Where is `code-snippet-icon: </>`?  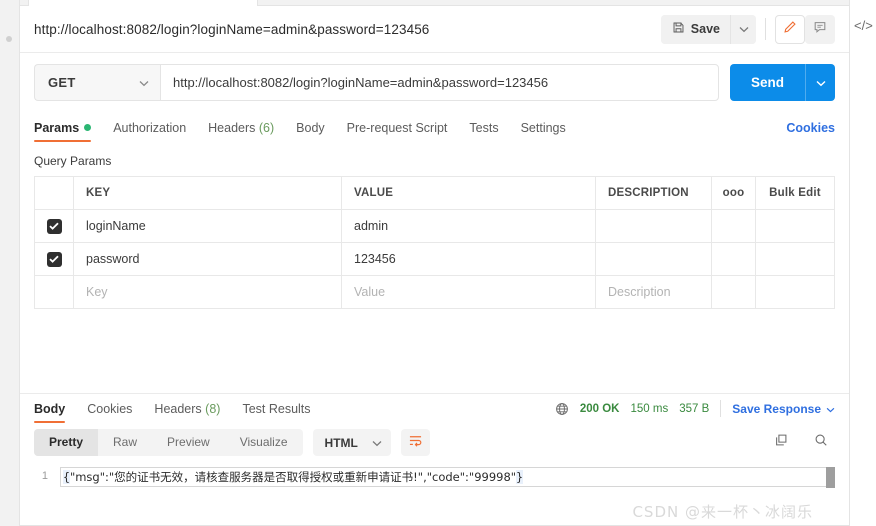
code-snippet-icon: </> is located at coordinates (863, 25).